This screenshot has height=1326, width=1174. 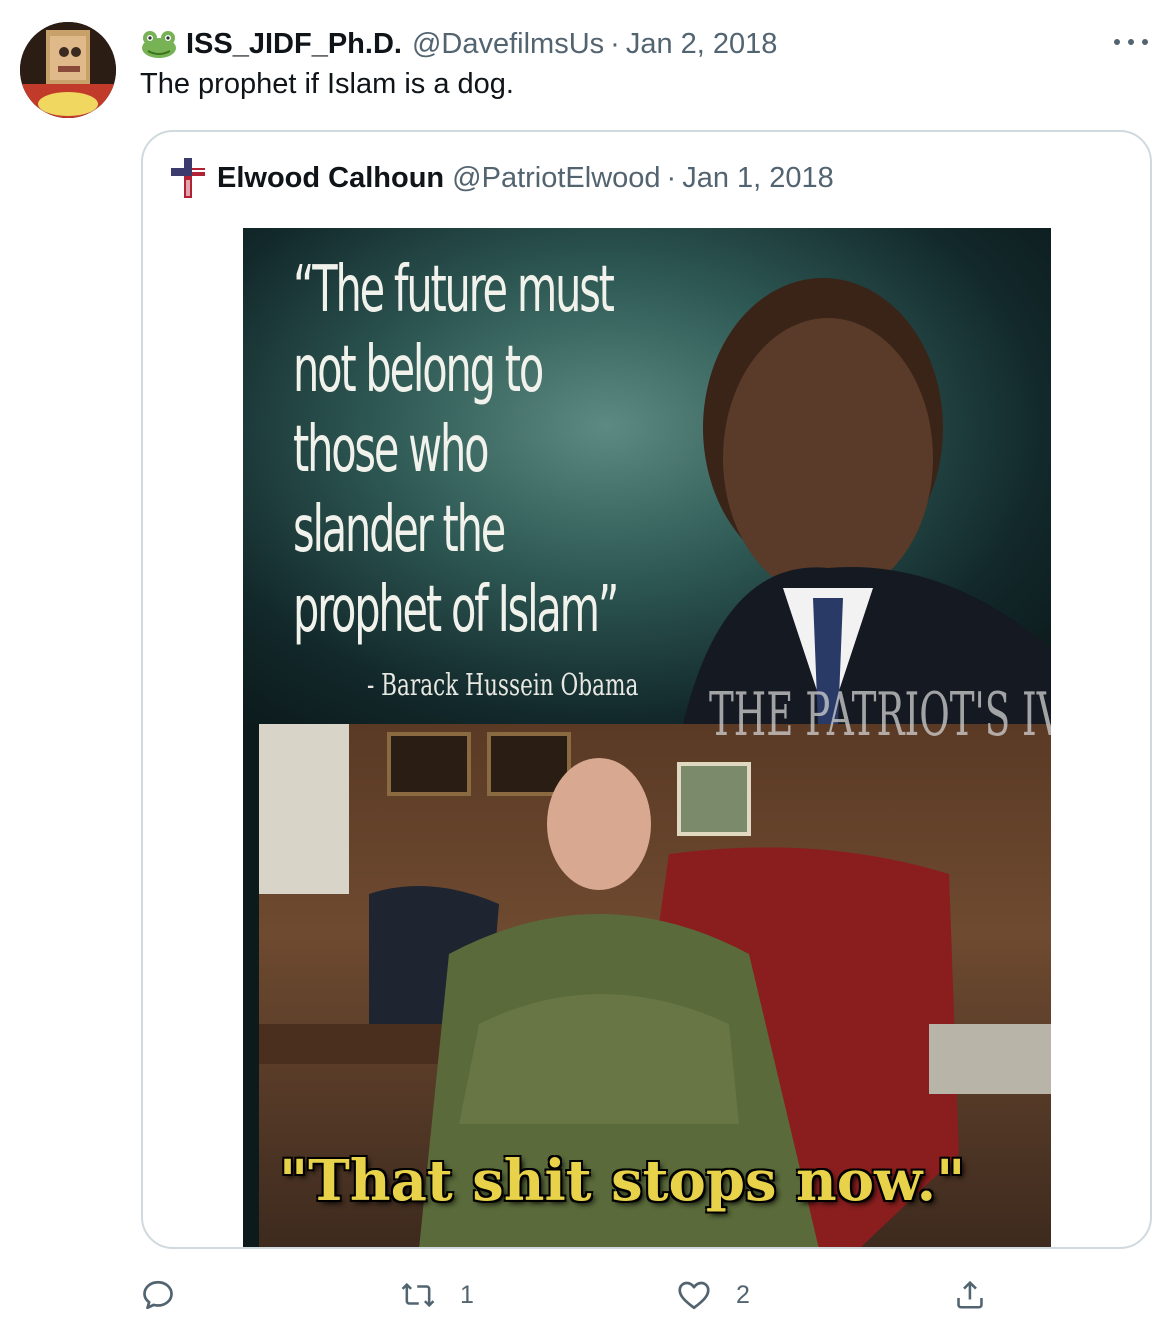 I want to click on frog-emoji-icon, so click(x=159, y=44).